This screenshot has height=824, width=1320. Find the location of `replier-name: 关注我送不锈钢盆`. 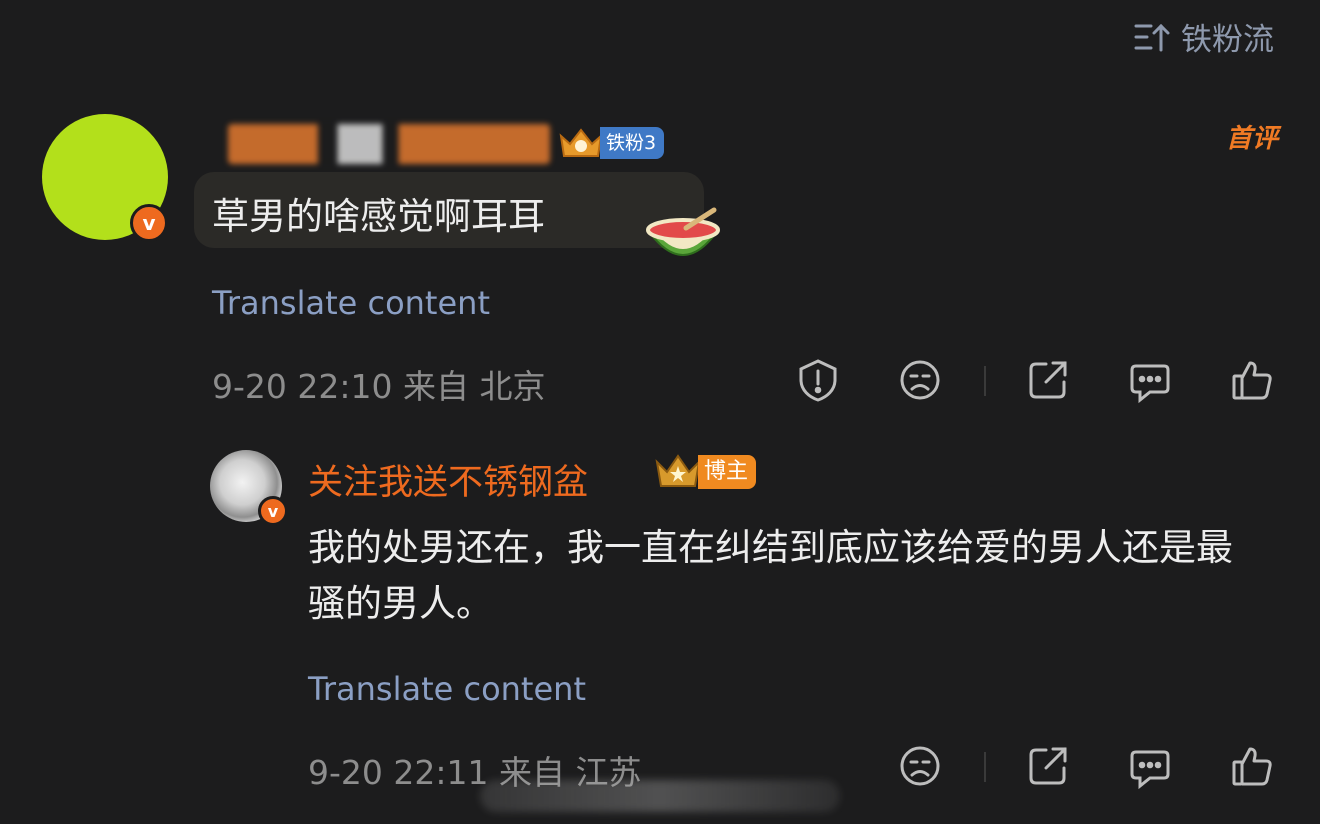

replier-name: 关注我送不锈钢盆 is located at coordinates (448, 479).